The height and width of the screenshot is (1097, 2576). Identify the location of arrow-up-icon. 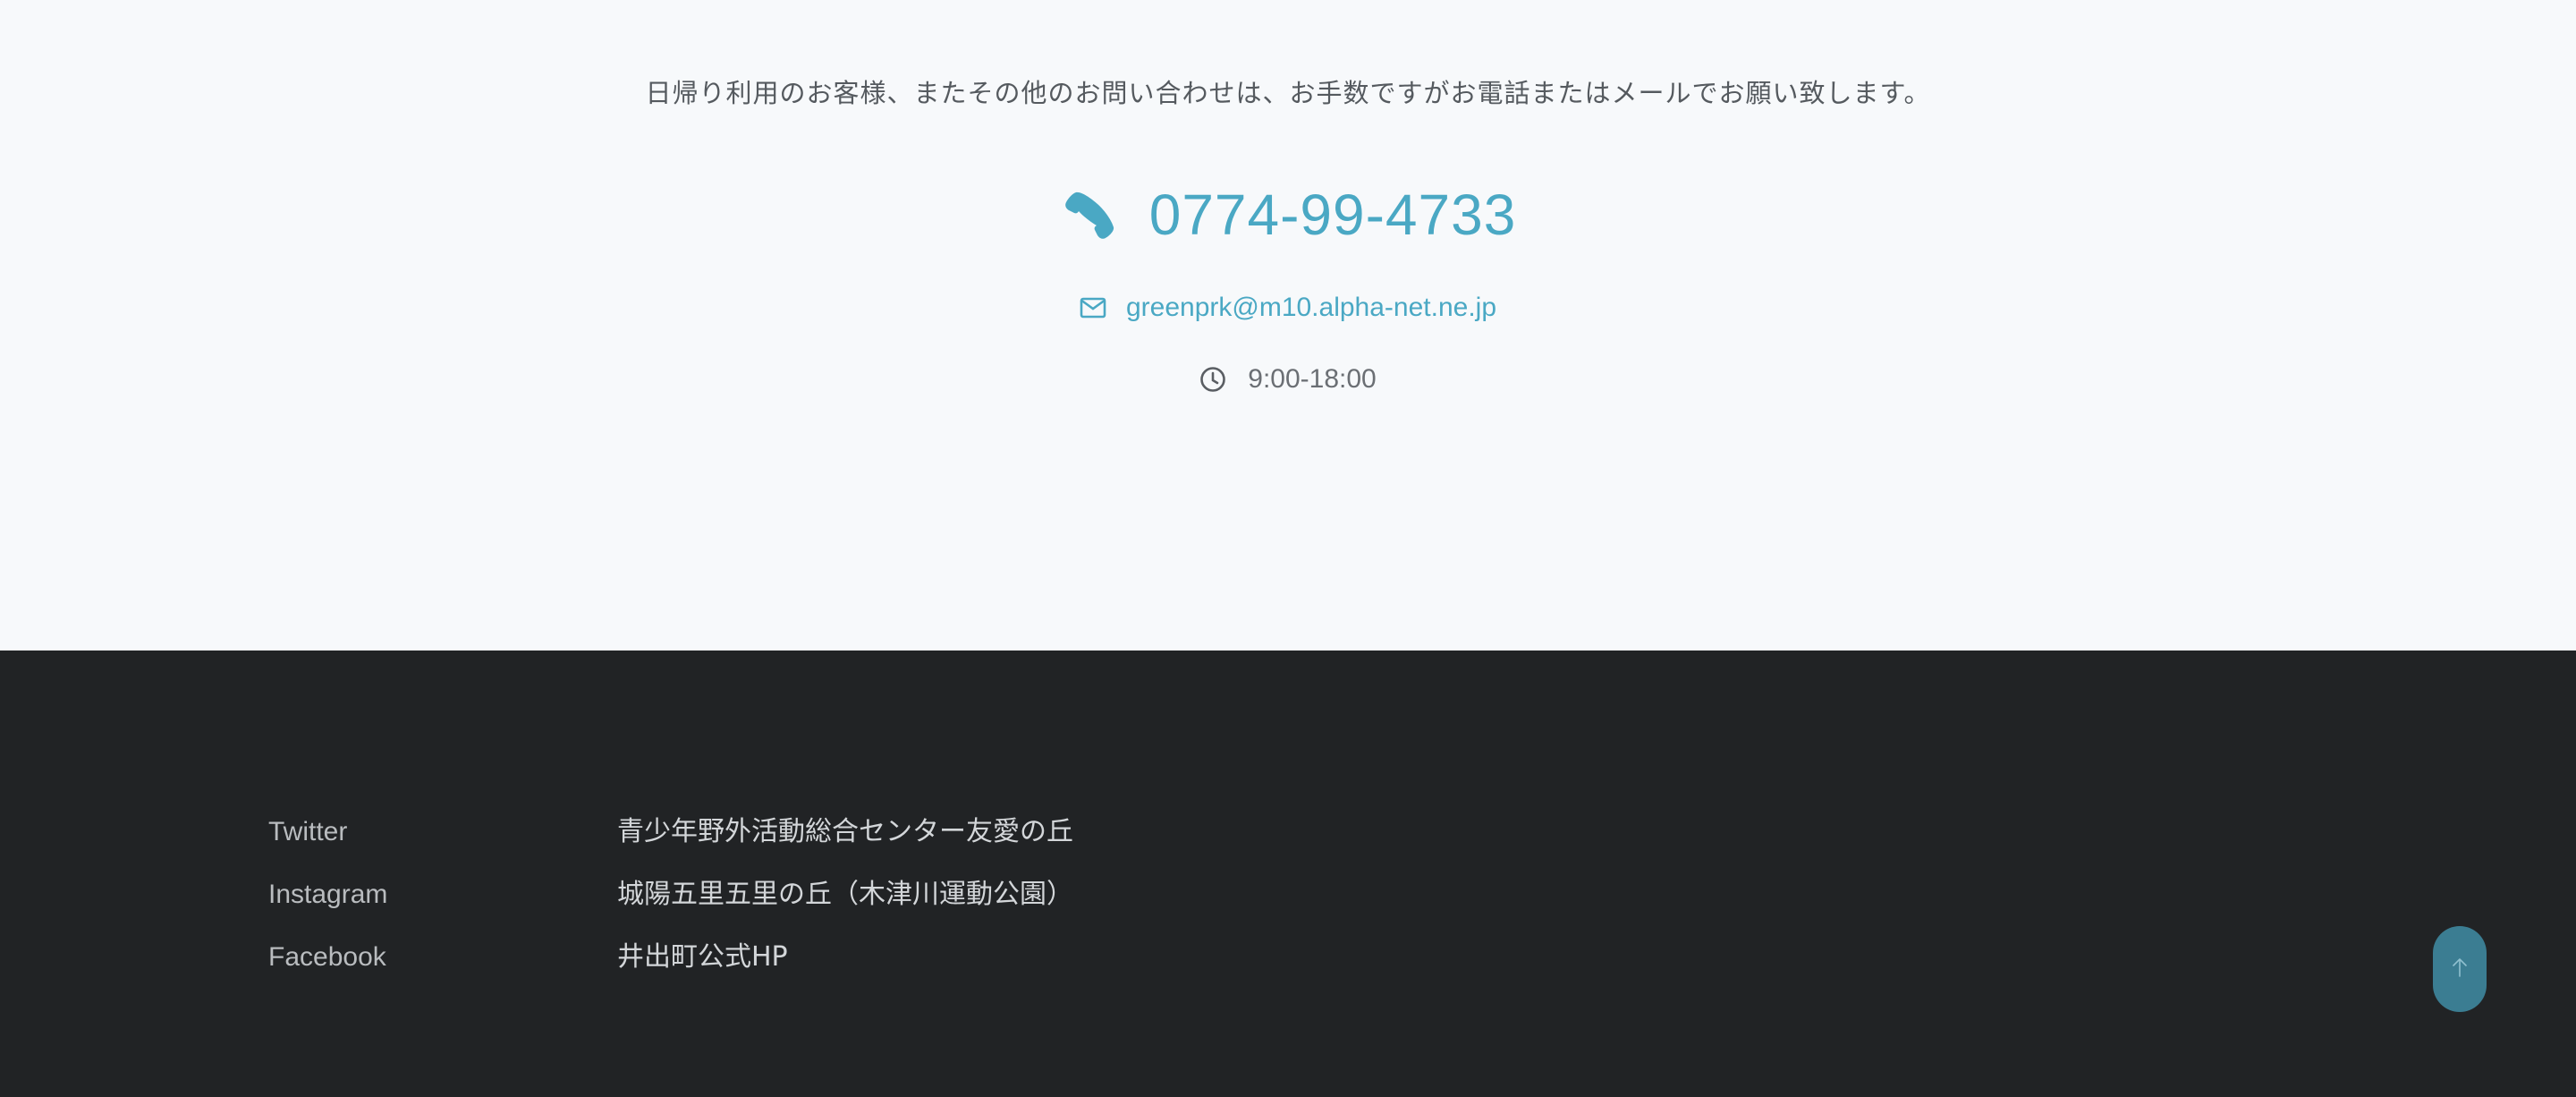
(2460, 969).